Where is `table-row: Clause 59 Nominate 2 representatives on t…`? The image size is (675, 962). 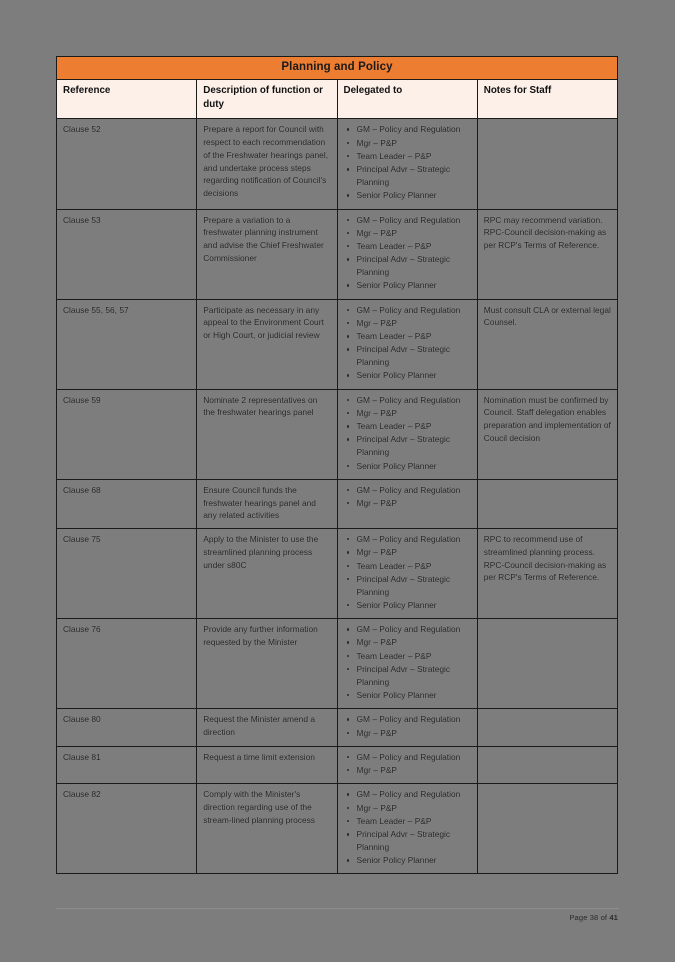
table-row: Clause 59 Nominate 2 representatives on t… is located at coordinates (337, 434).